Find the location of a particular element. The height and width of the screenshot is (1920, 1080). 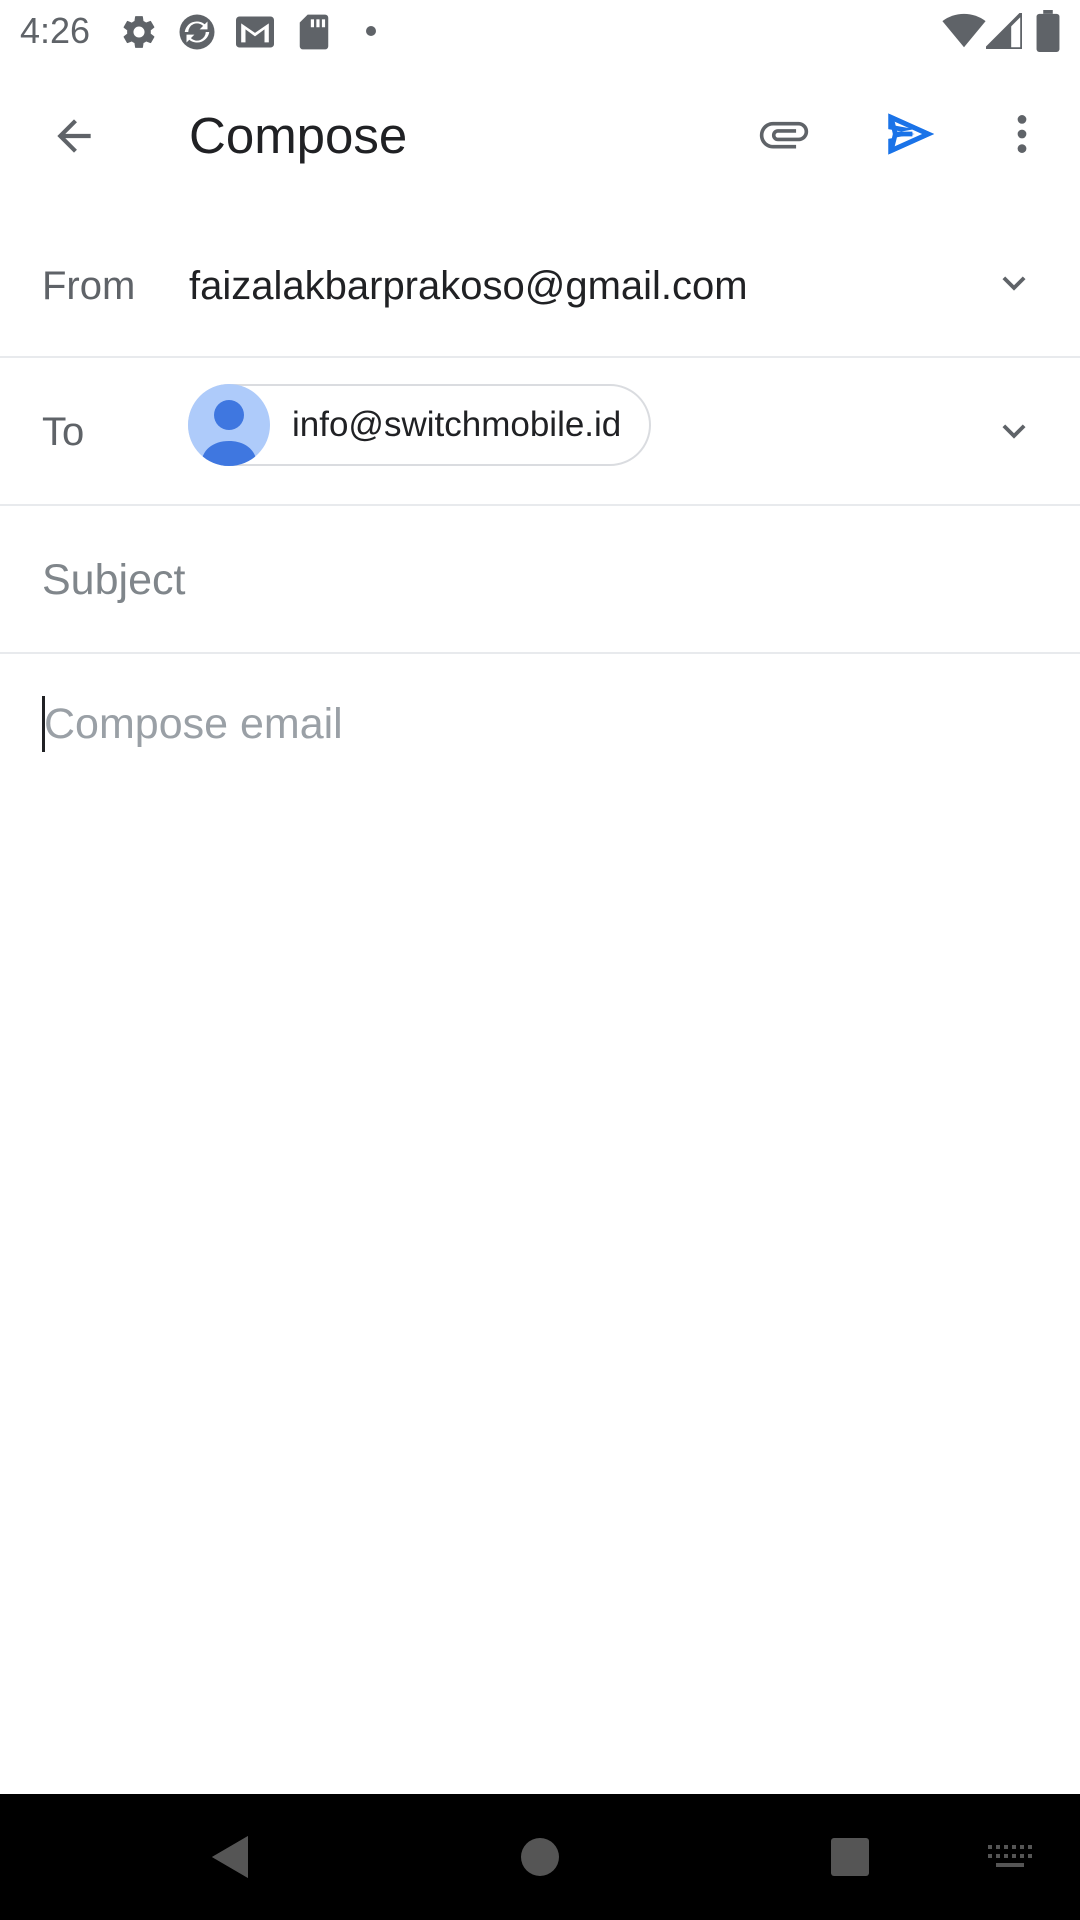

arrow-back-icon is located at coordinates (74, 136).